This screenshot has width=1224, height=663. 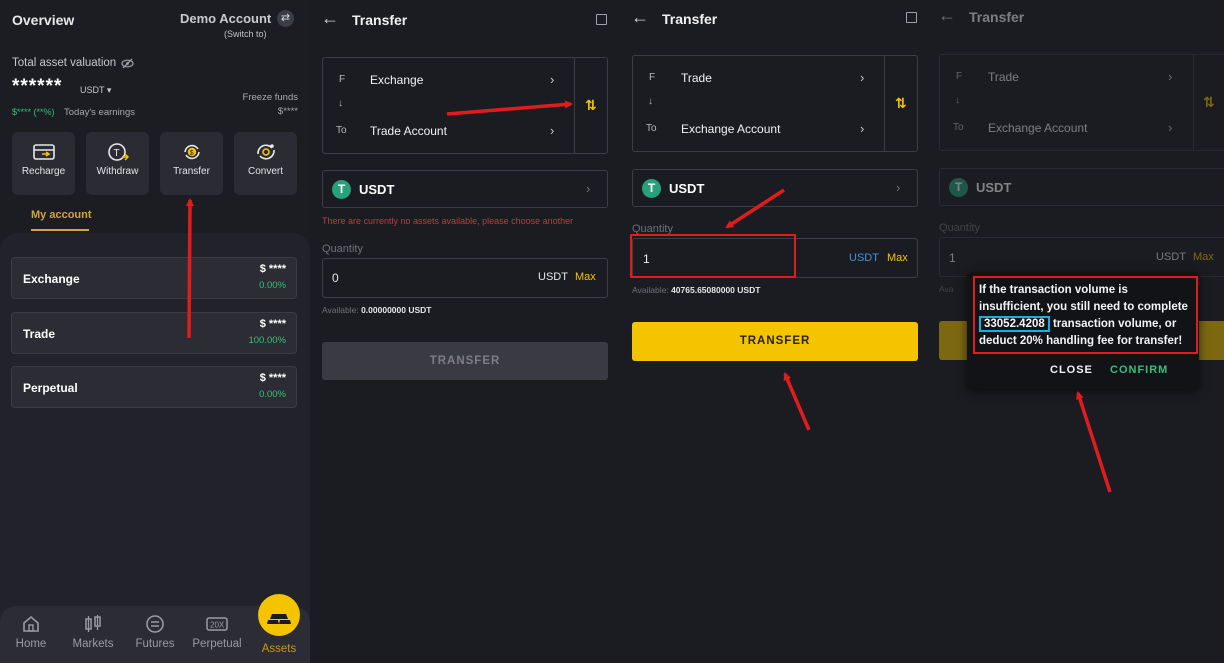 I want to click on arrow-to-quantity, so click(x=755, y=208).